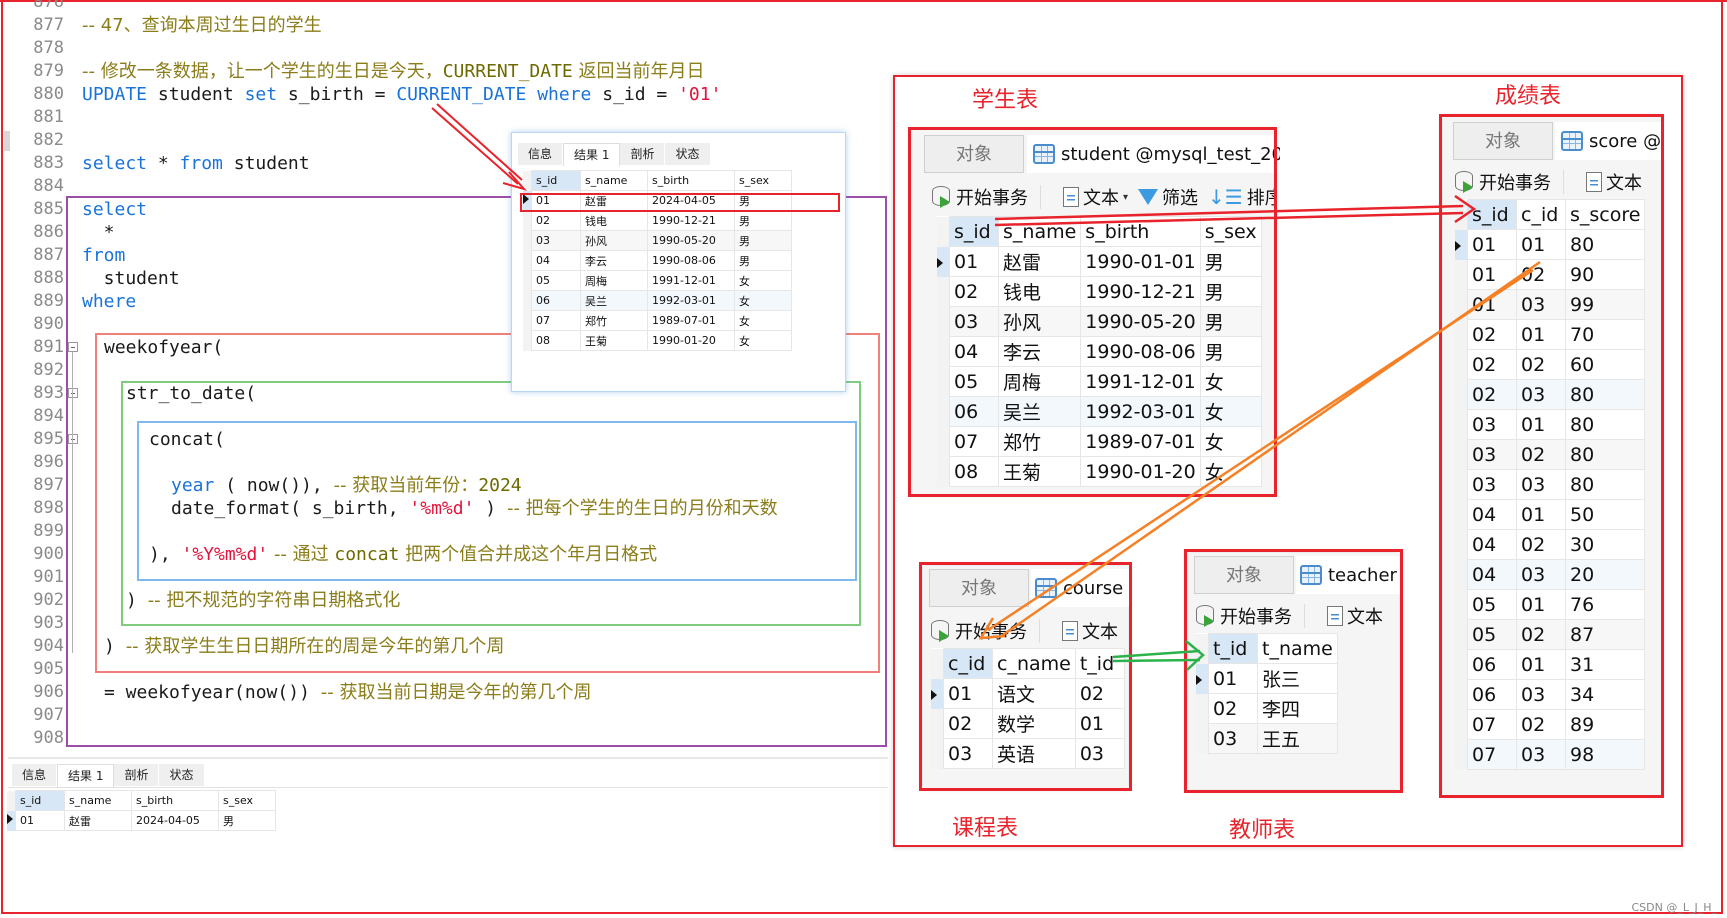 Image resolution: width=1727 pixels, height=918 pixels. I want to click on line-number: 888, so click(48, 278).